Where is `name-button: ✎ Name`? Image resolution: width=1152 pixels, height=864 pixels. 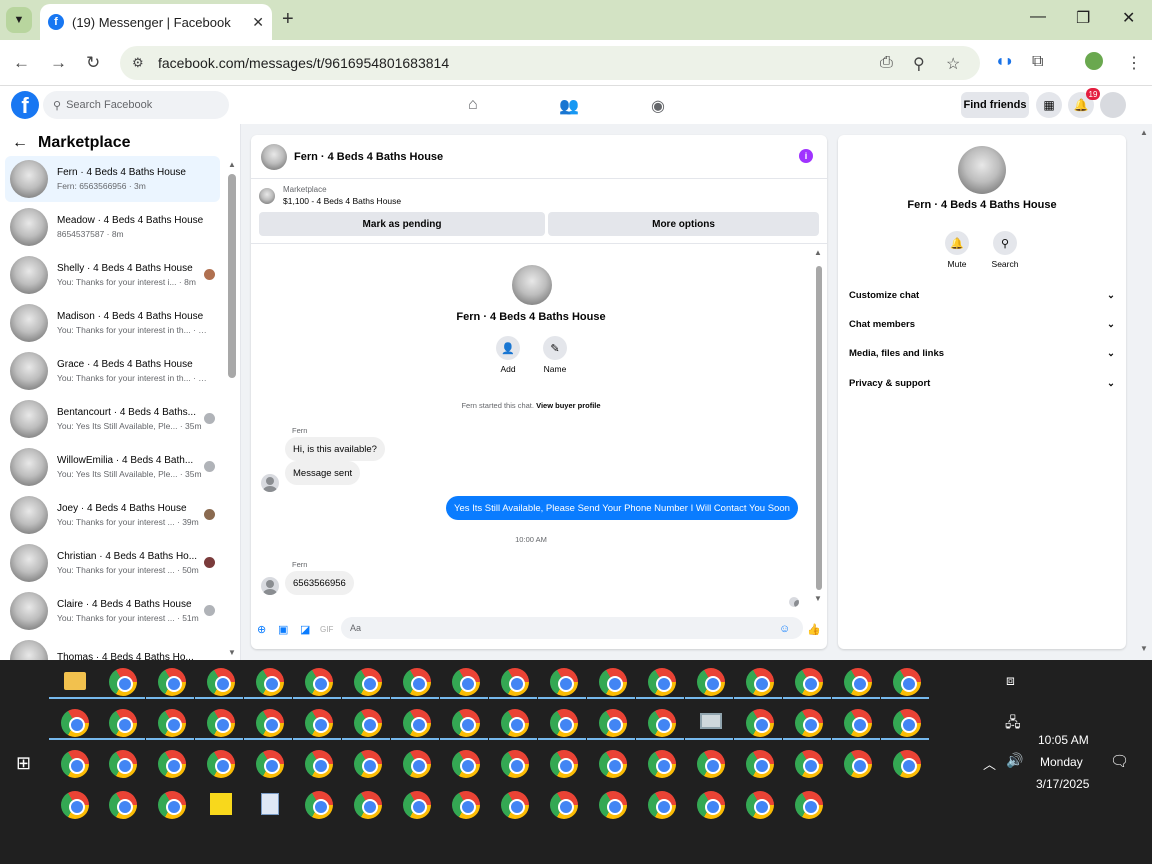
name-button: ✎ Name is located at coordinates (555, 355).